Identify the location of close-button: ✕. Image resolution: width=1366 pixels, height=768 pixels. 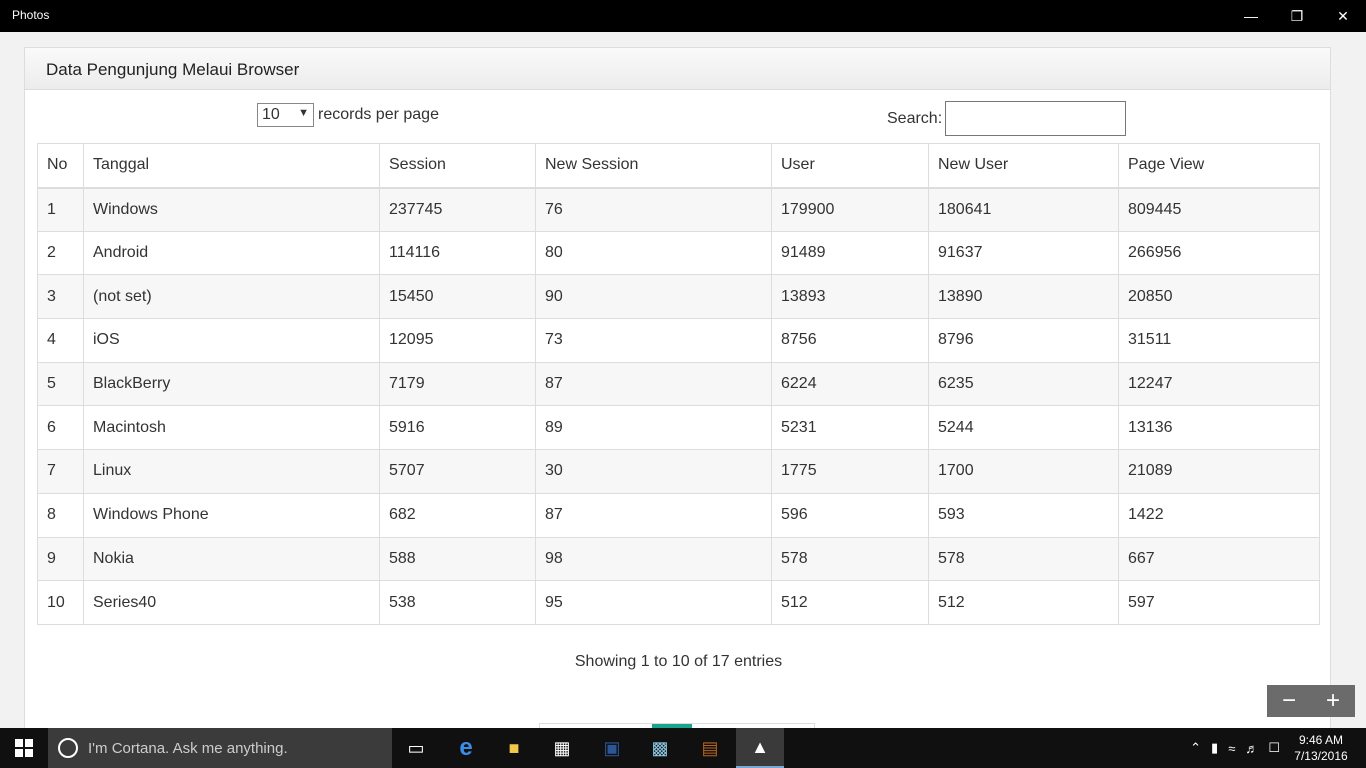
(1343, 16).